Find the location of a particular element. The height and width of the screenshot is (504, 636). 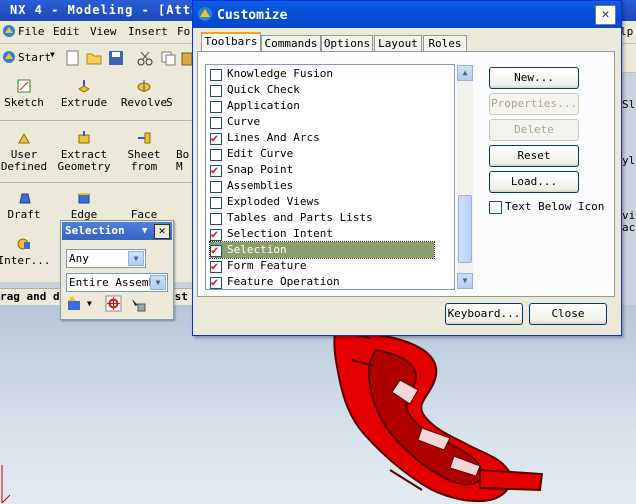

select-feature-dropdown-icon: ▼ is located at coordinates (89, 303).